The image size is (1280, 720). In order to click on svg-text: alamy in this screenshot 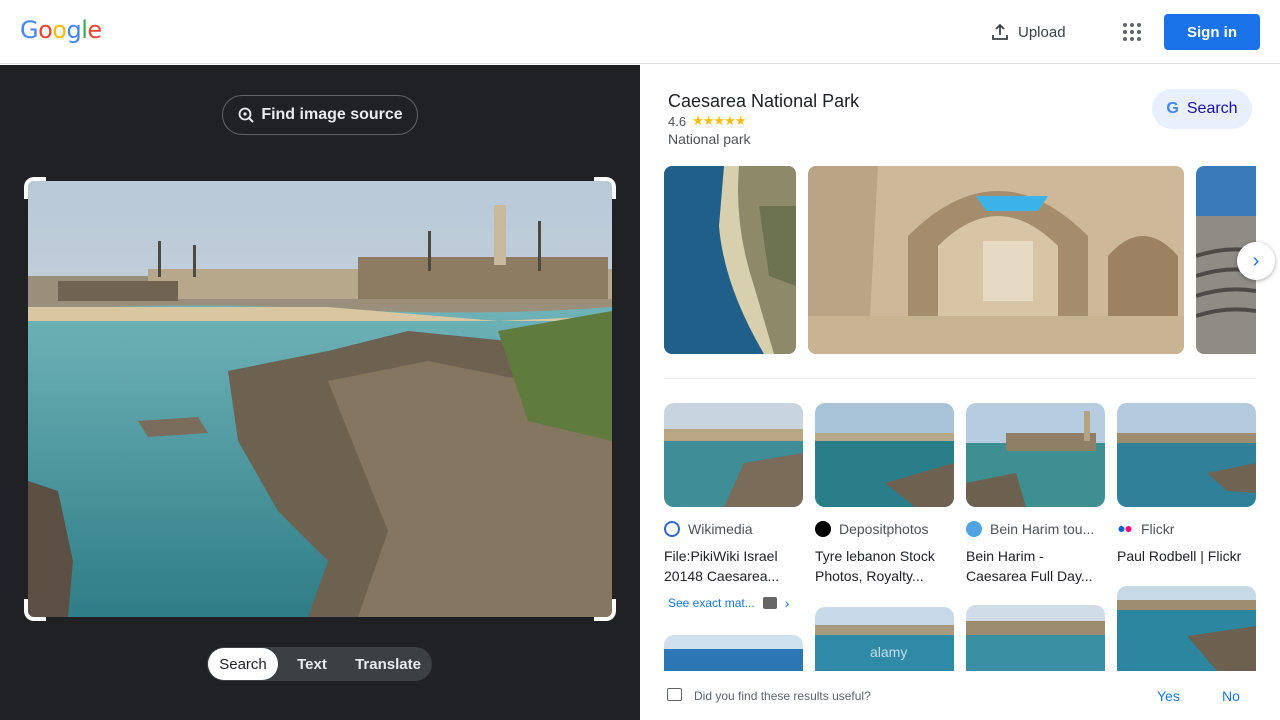, I will do `click(888, 652)`.